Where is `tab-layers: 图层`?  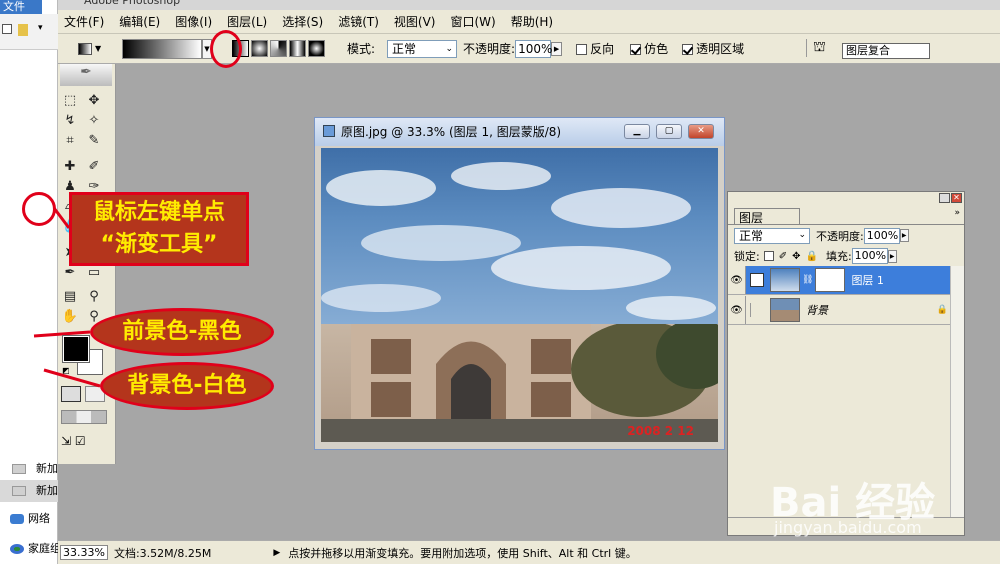 tab-layers: 图层 is located at coordinates (767, 216).